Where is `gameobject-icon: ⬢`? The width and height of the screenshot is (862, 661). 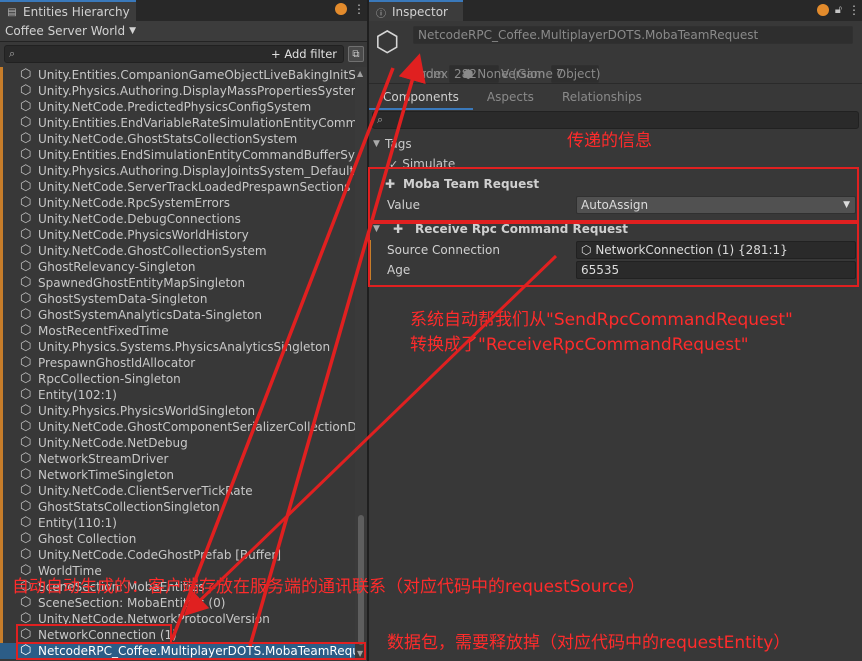 gameobject-icon: ⬢ is located at coordinates (470, 74).